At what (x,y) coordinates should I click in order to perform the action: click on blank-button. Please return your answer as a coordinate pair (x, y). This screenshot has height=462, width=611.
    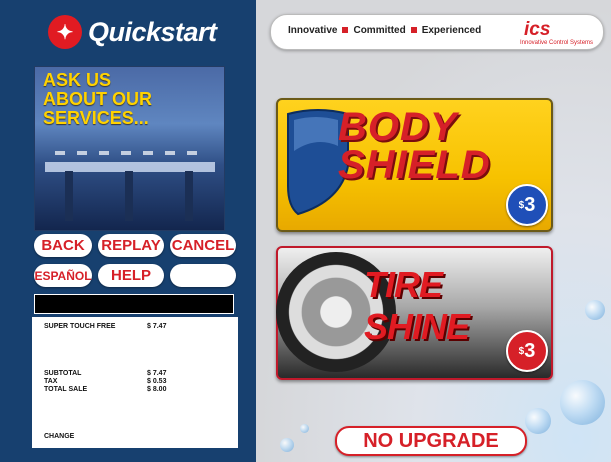
    Looking at the image, I should click on (203, 275).